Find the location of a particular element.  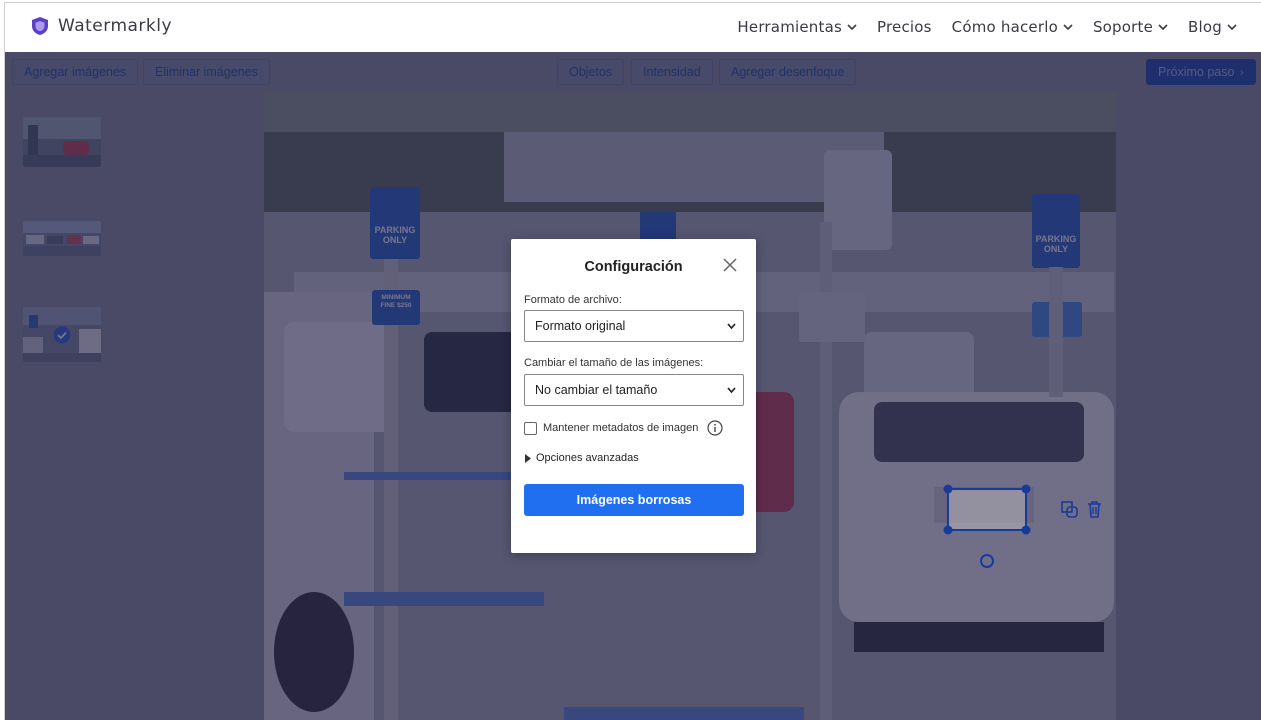

sign-parking-only-left: PARKING ONLY is located at coordinates (395, 235).